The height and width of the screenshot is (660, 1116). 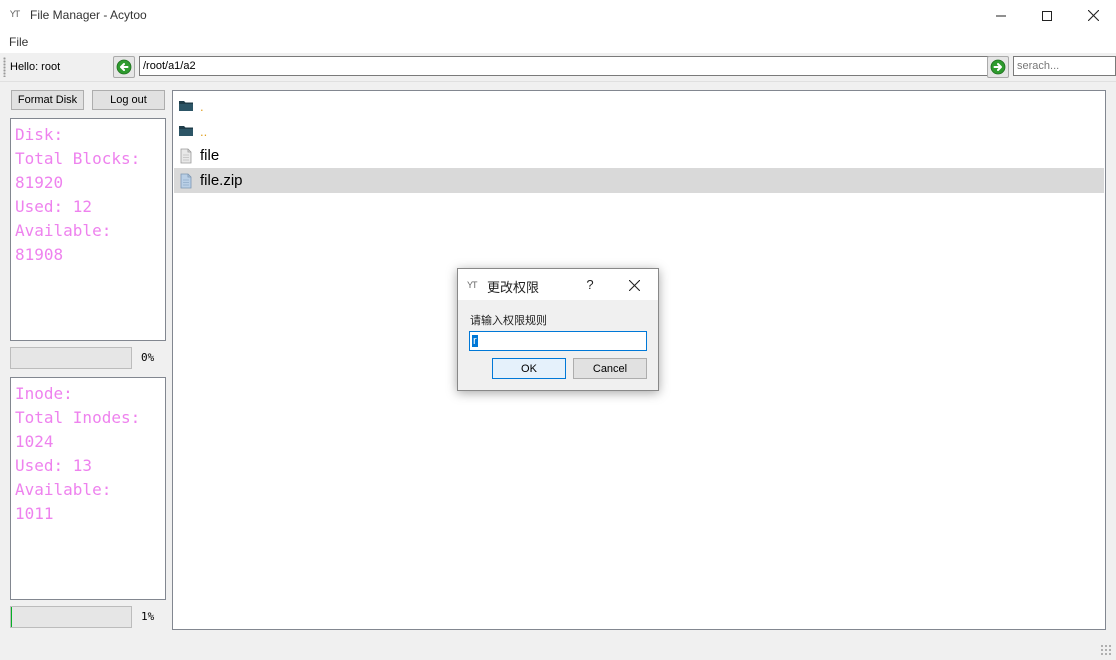 I want to click on change-permission-dialog: YT 更改权限 ? 请输入权限规则 r OK Cancel, so click(x=558, y=329).